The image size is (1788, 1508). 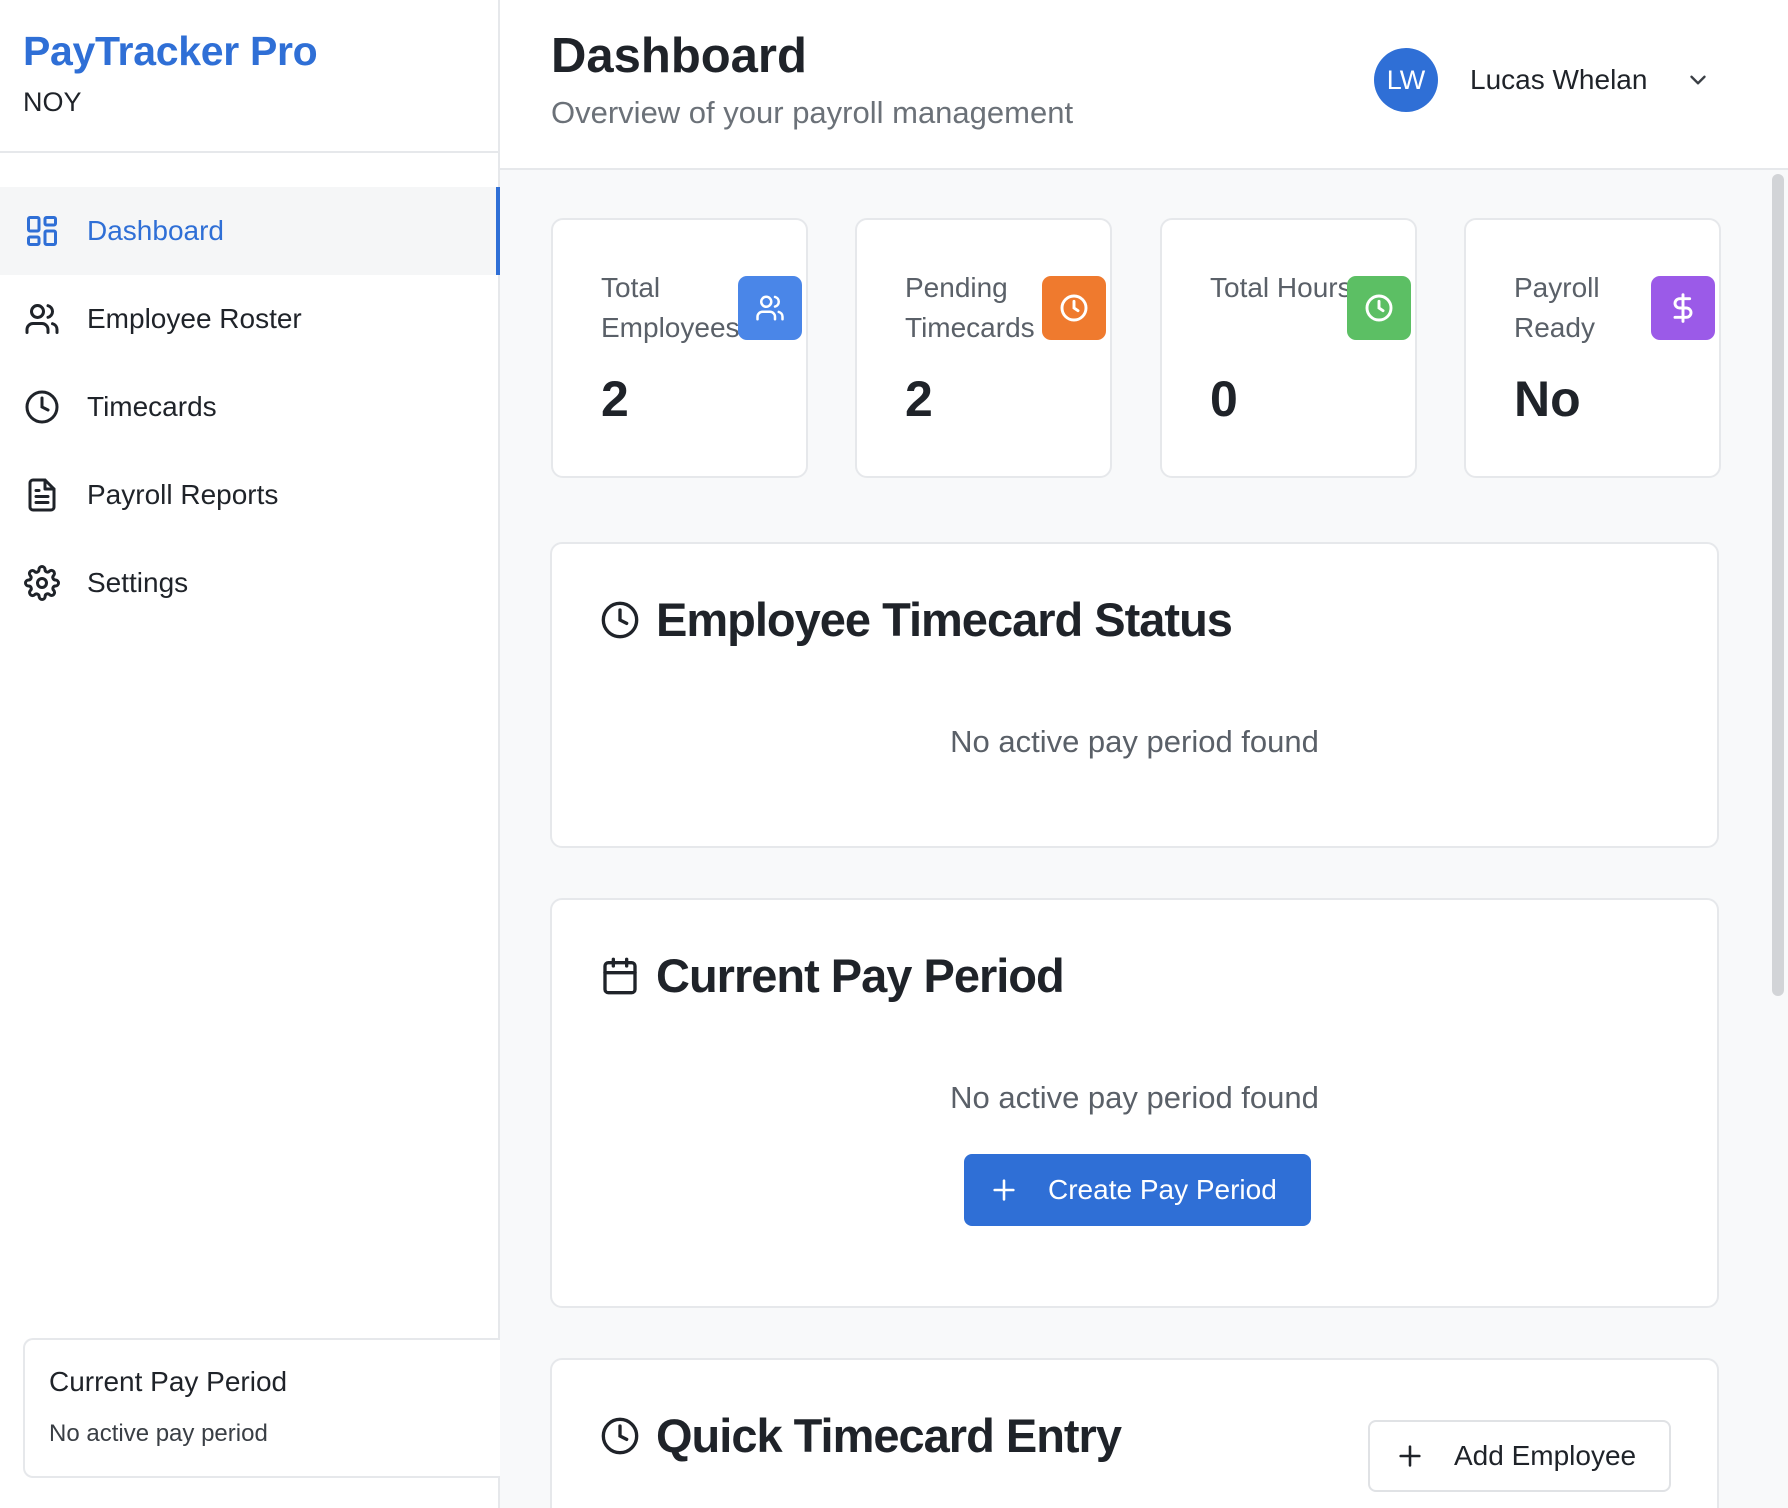 What do you see at coordinates (620, 976) in the screenshot?
I see `calendar-icon` at bounding box center [620, 976].